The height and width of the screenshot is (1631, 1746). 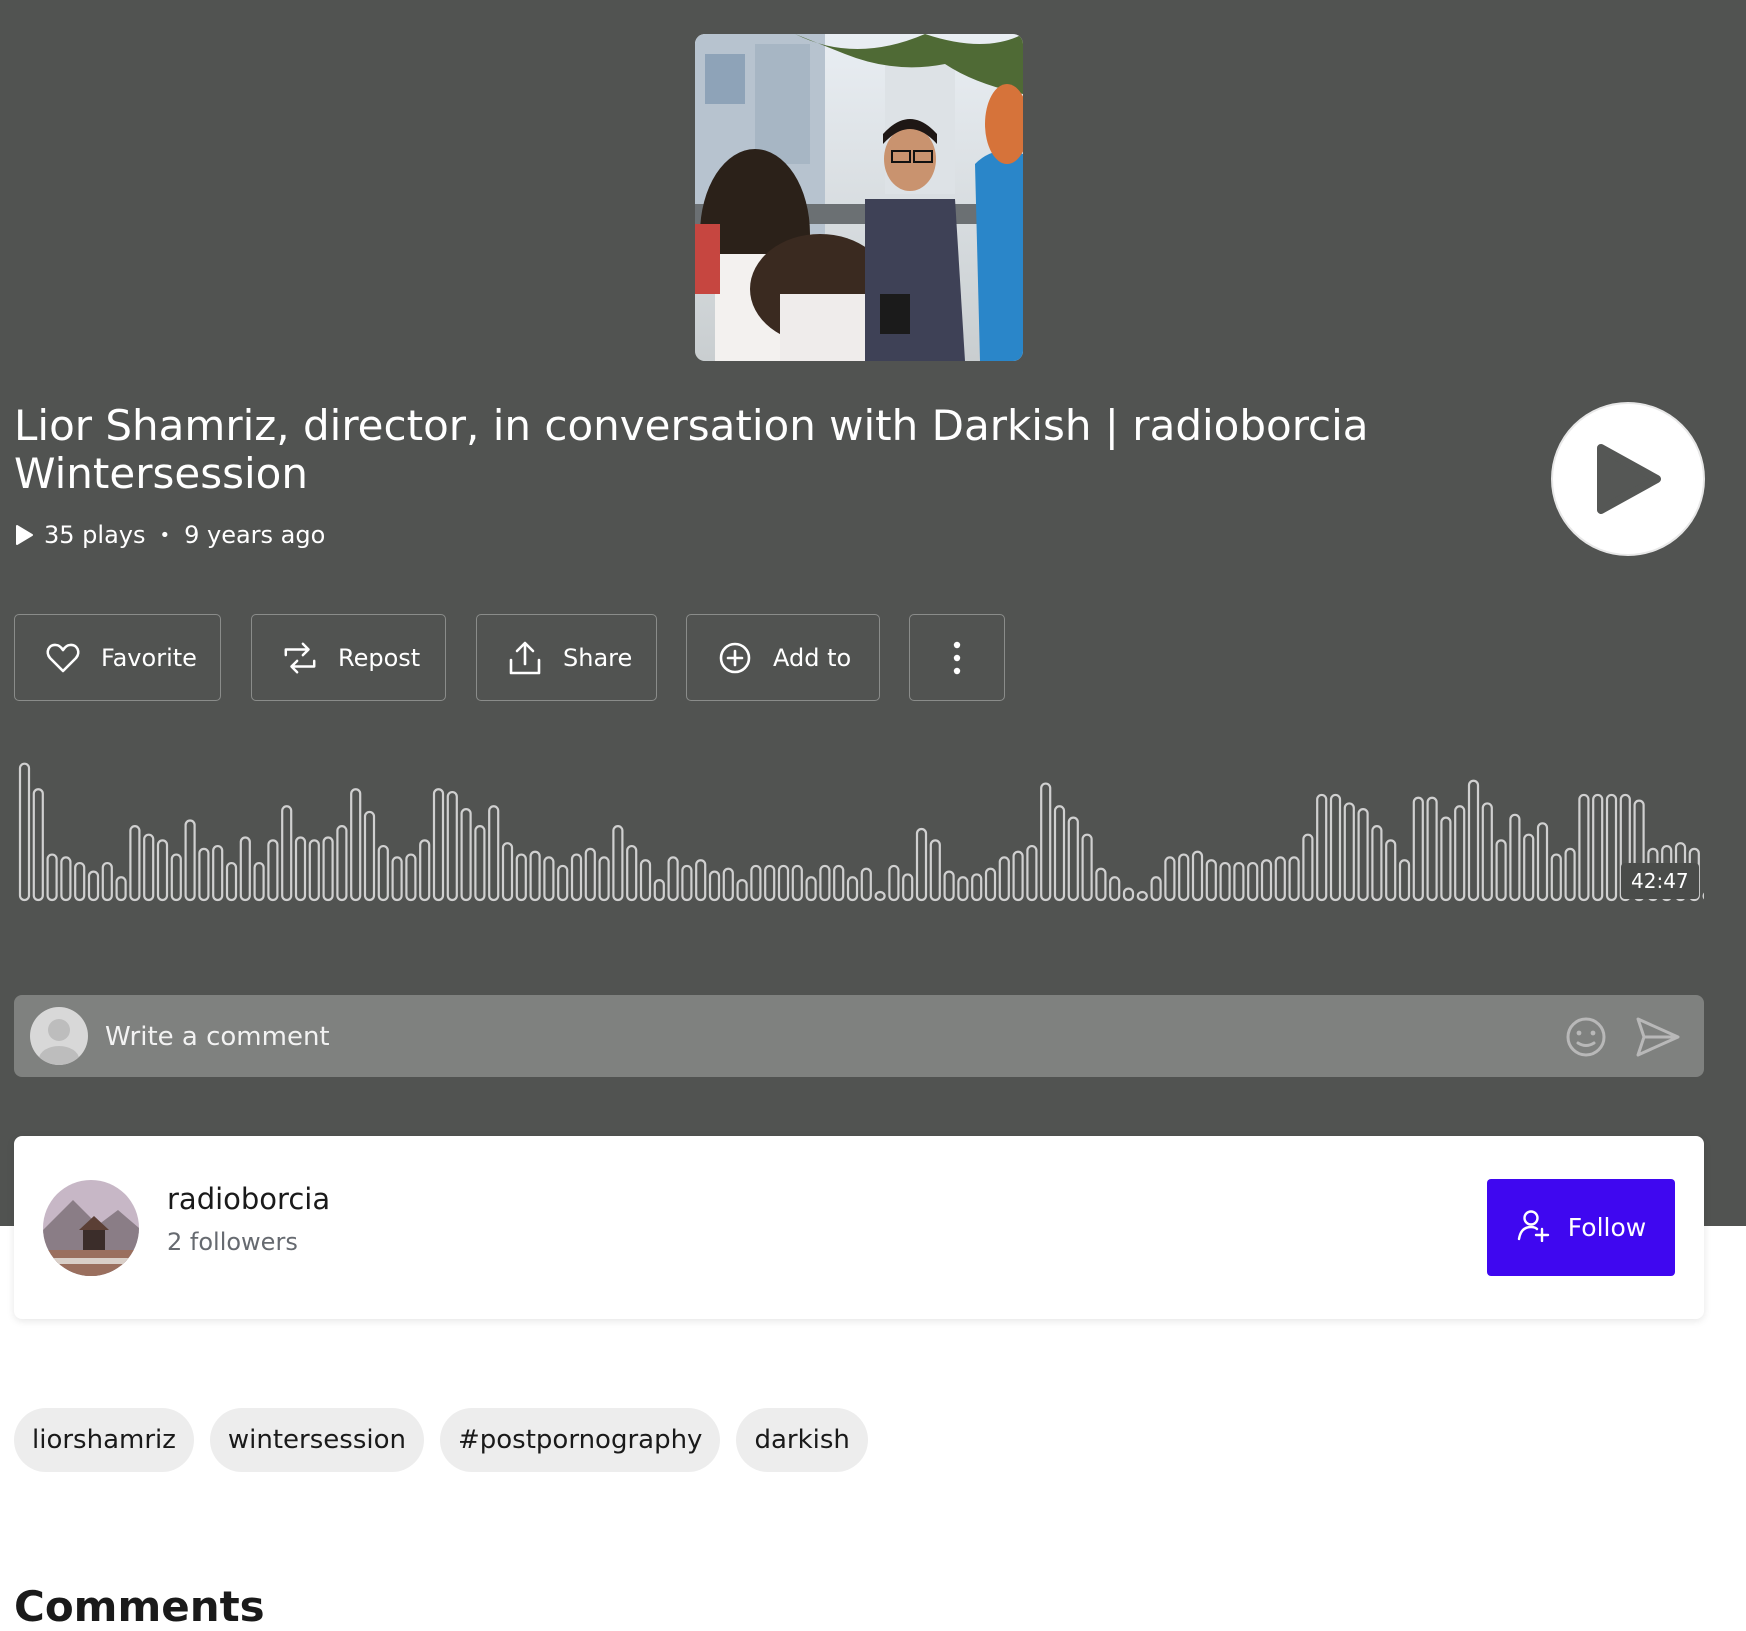 I want to click on play-count-icon, so click(x=24, y=535).